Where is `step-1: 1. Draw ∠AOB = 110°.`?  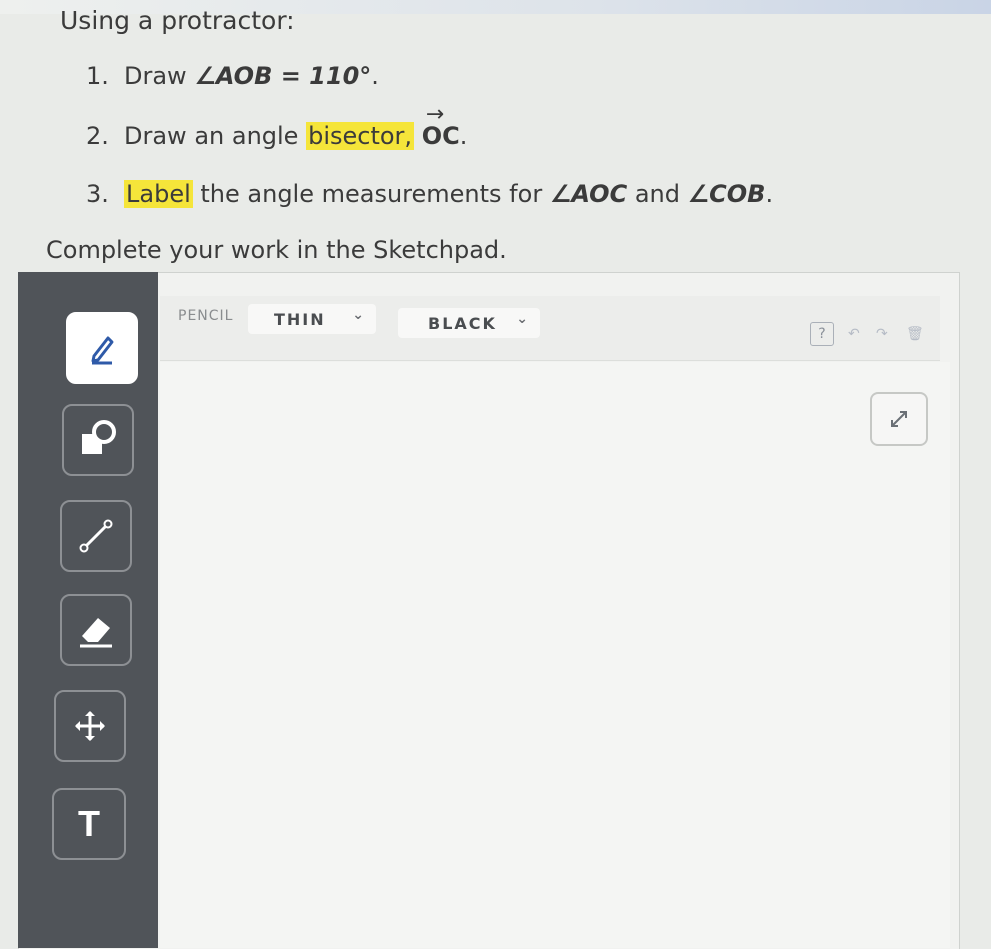 step-1: 1. Draw ∠AOB = 110°. is located at coordinates (232, 76).